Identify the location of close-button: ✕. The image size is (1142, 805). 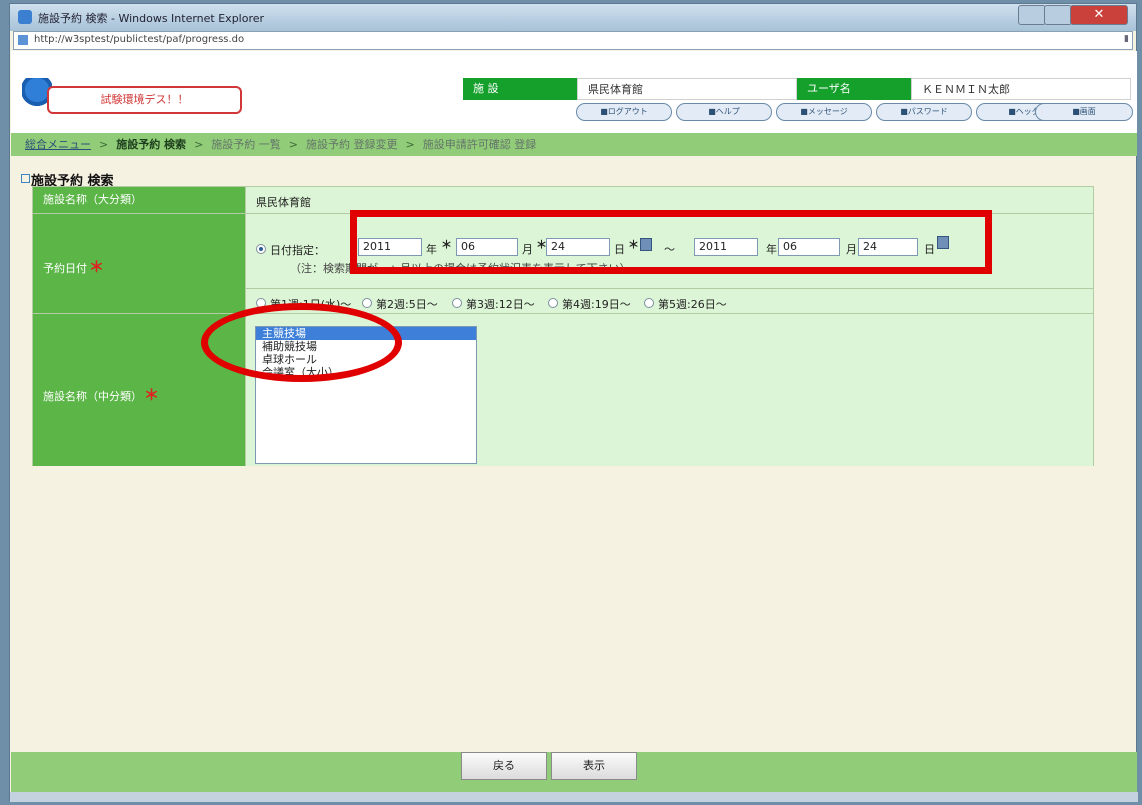
(1099, 15).